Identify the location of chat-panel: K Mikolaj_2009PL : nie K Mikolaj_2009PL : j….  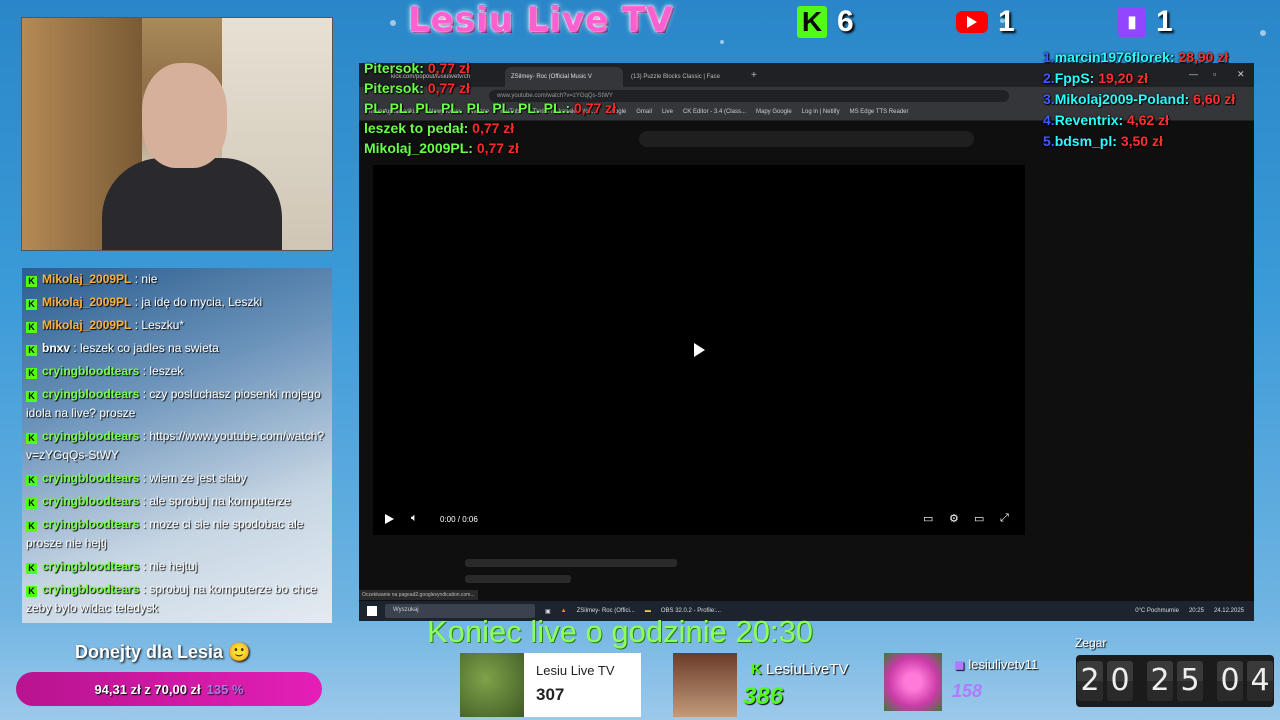
(177, 445).